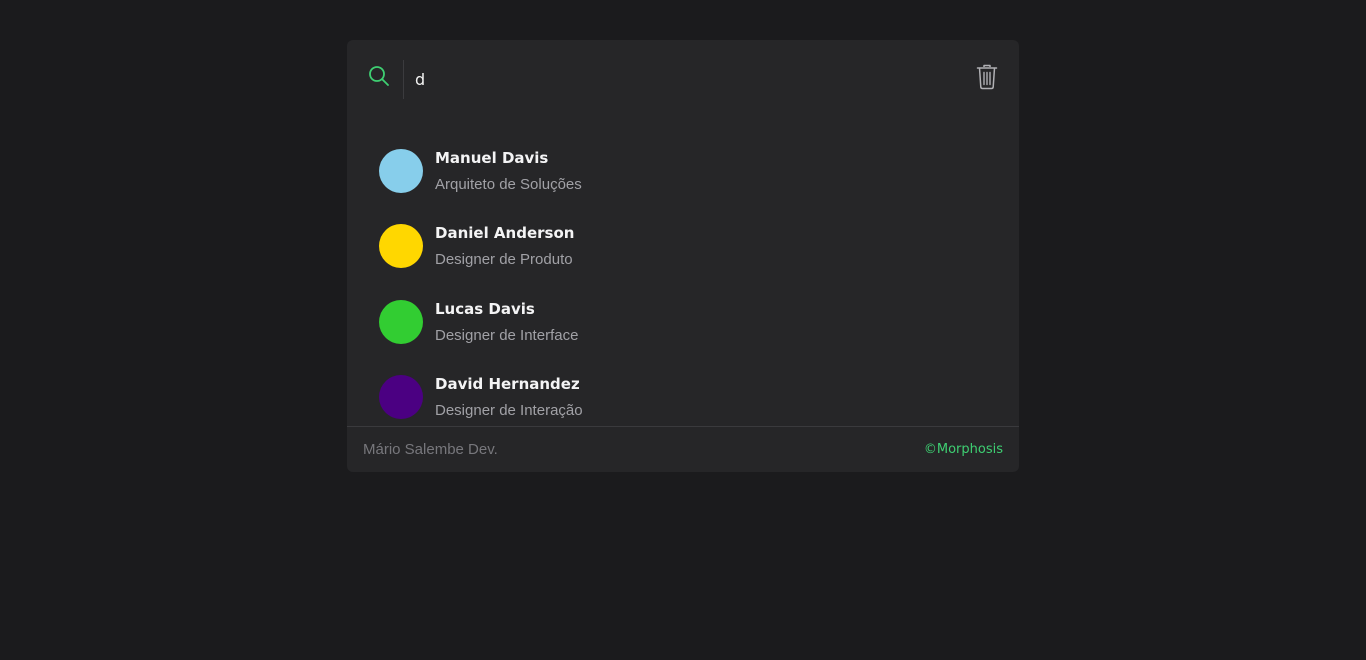 This screenshot has height=660, width=1366. I want to click on item-role: Designer de Interface, so click(507, 335).